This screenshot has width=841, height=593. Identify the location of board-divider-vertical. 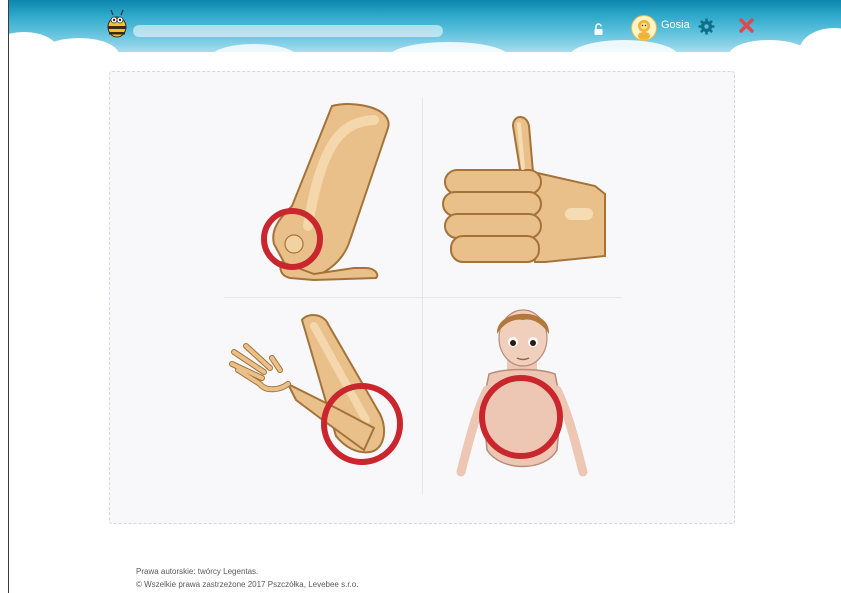
(422, 296).